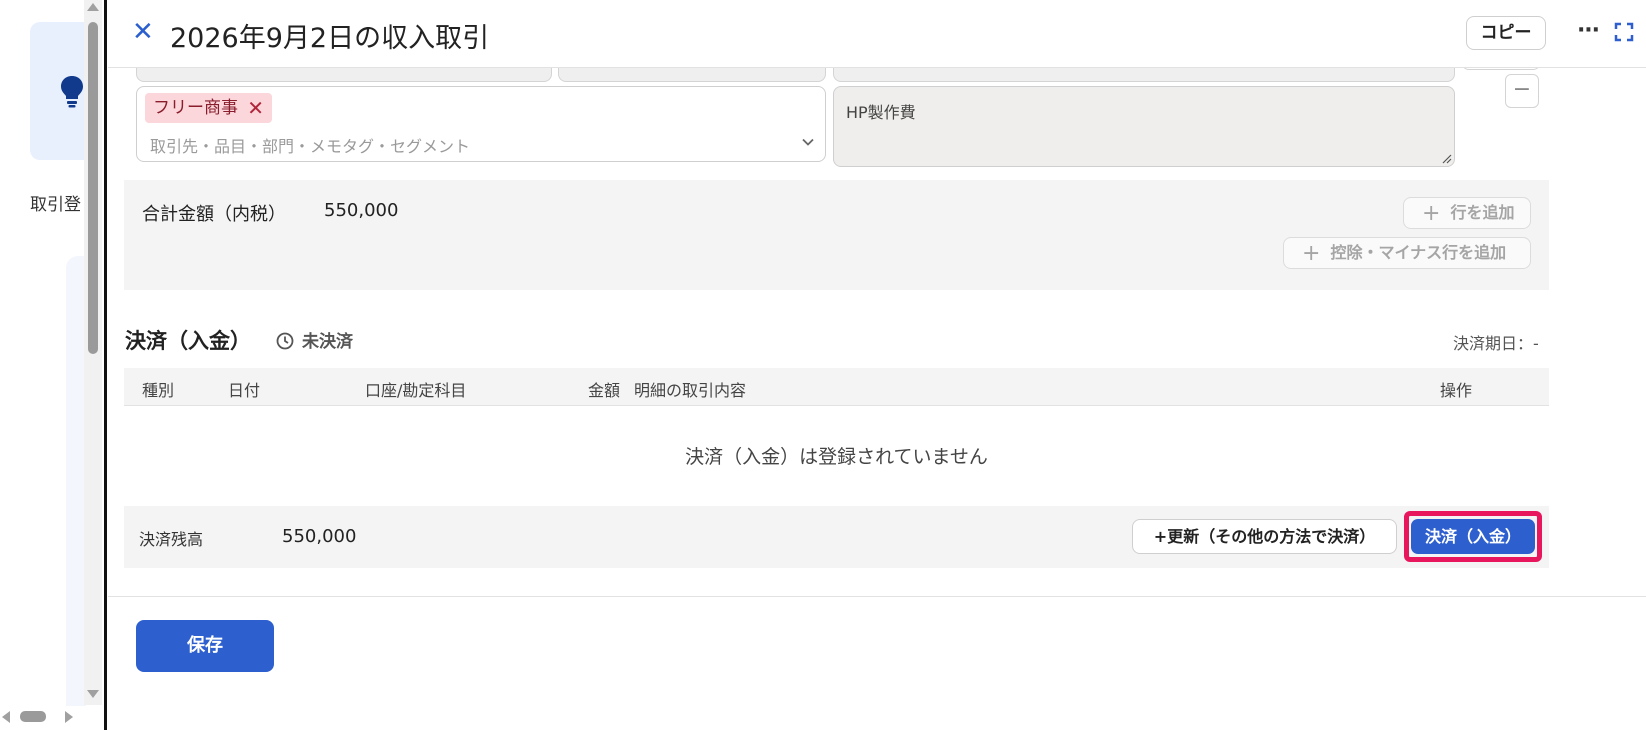  I want to click on column-type: 種別, so click(158, 390).